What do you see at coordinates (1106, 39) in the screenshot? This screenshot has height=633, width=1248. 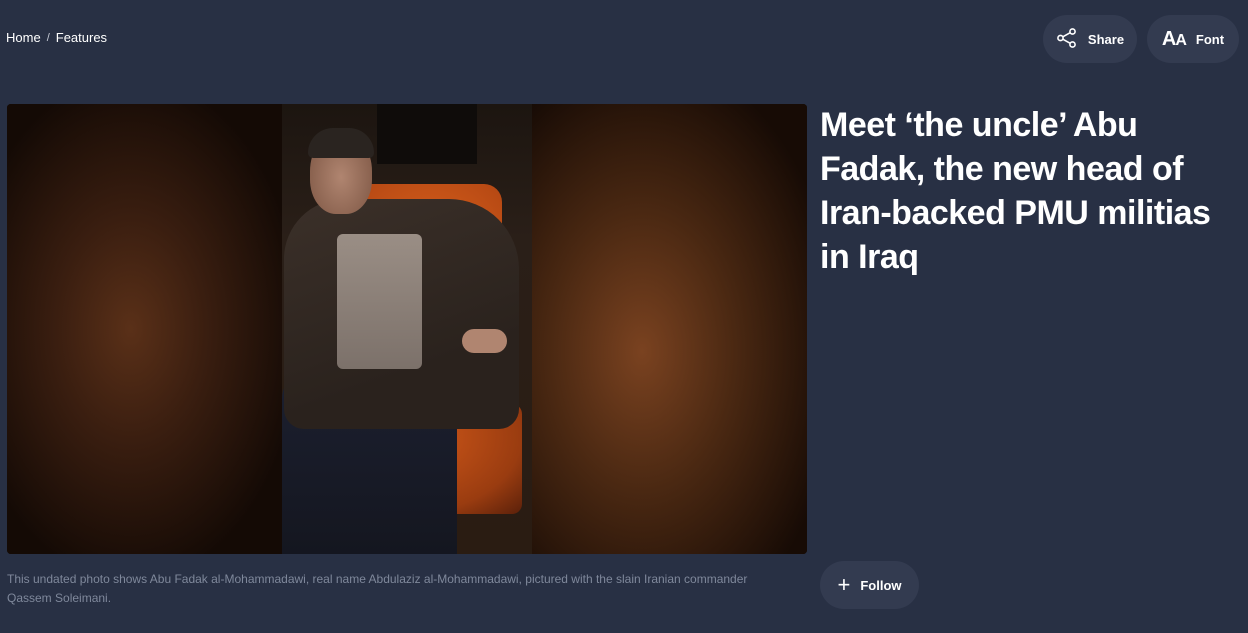 I see `share-label: Share` at bounding box center [1106, 39].